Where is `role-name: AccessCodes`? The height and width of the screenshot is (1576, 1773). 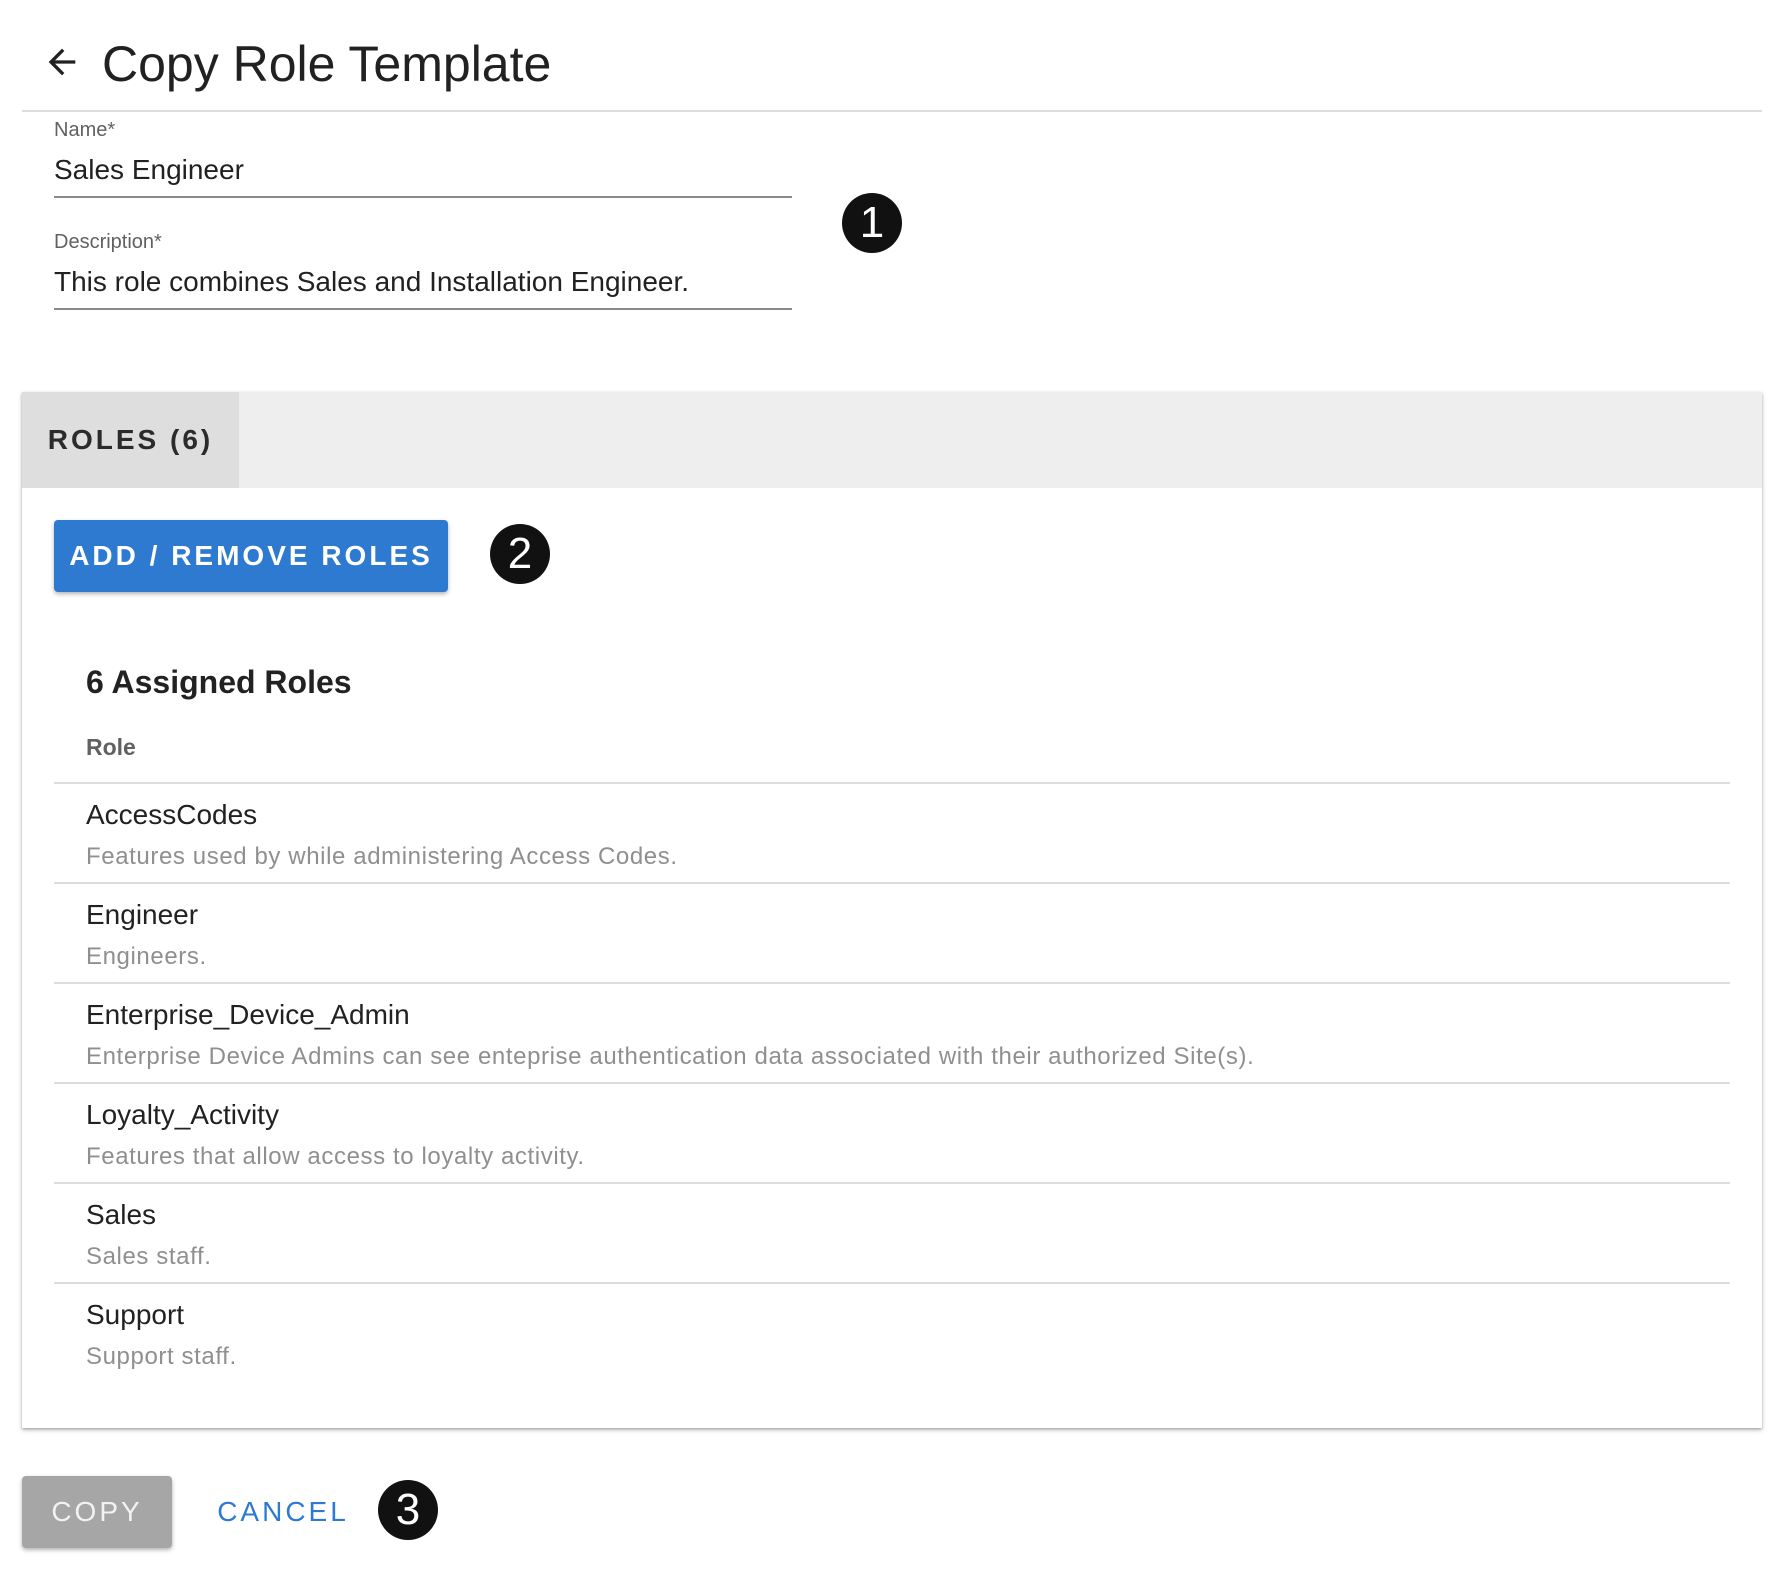
role-name: AccessCodes is located at coordinates (172, 814).